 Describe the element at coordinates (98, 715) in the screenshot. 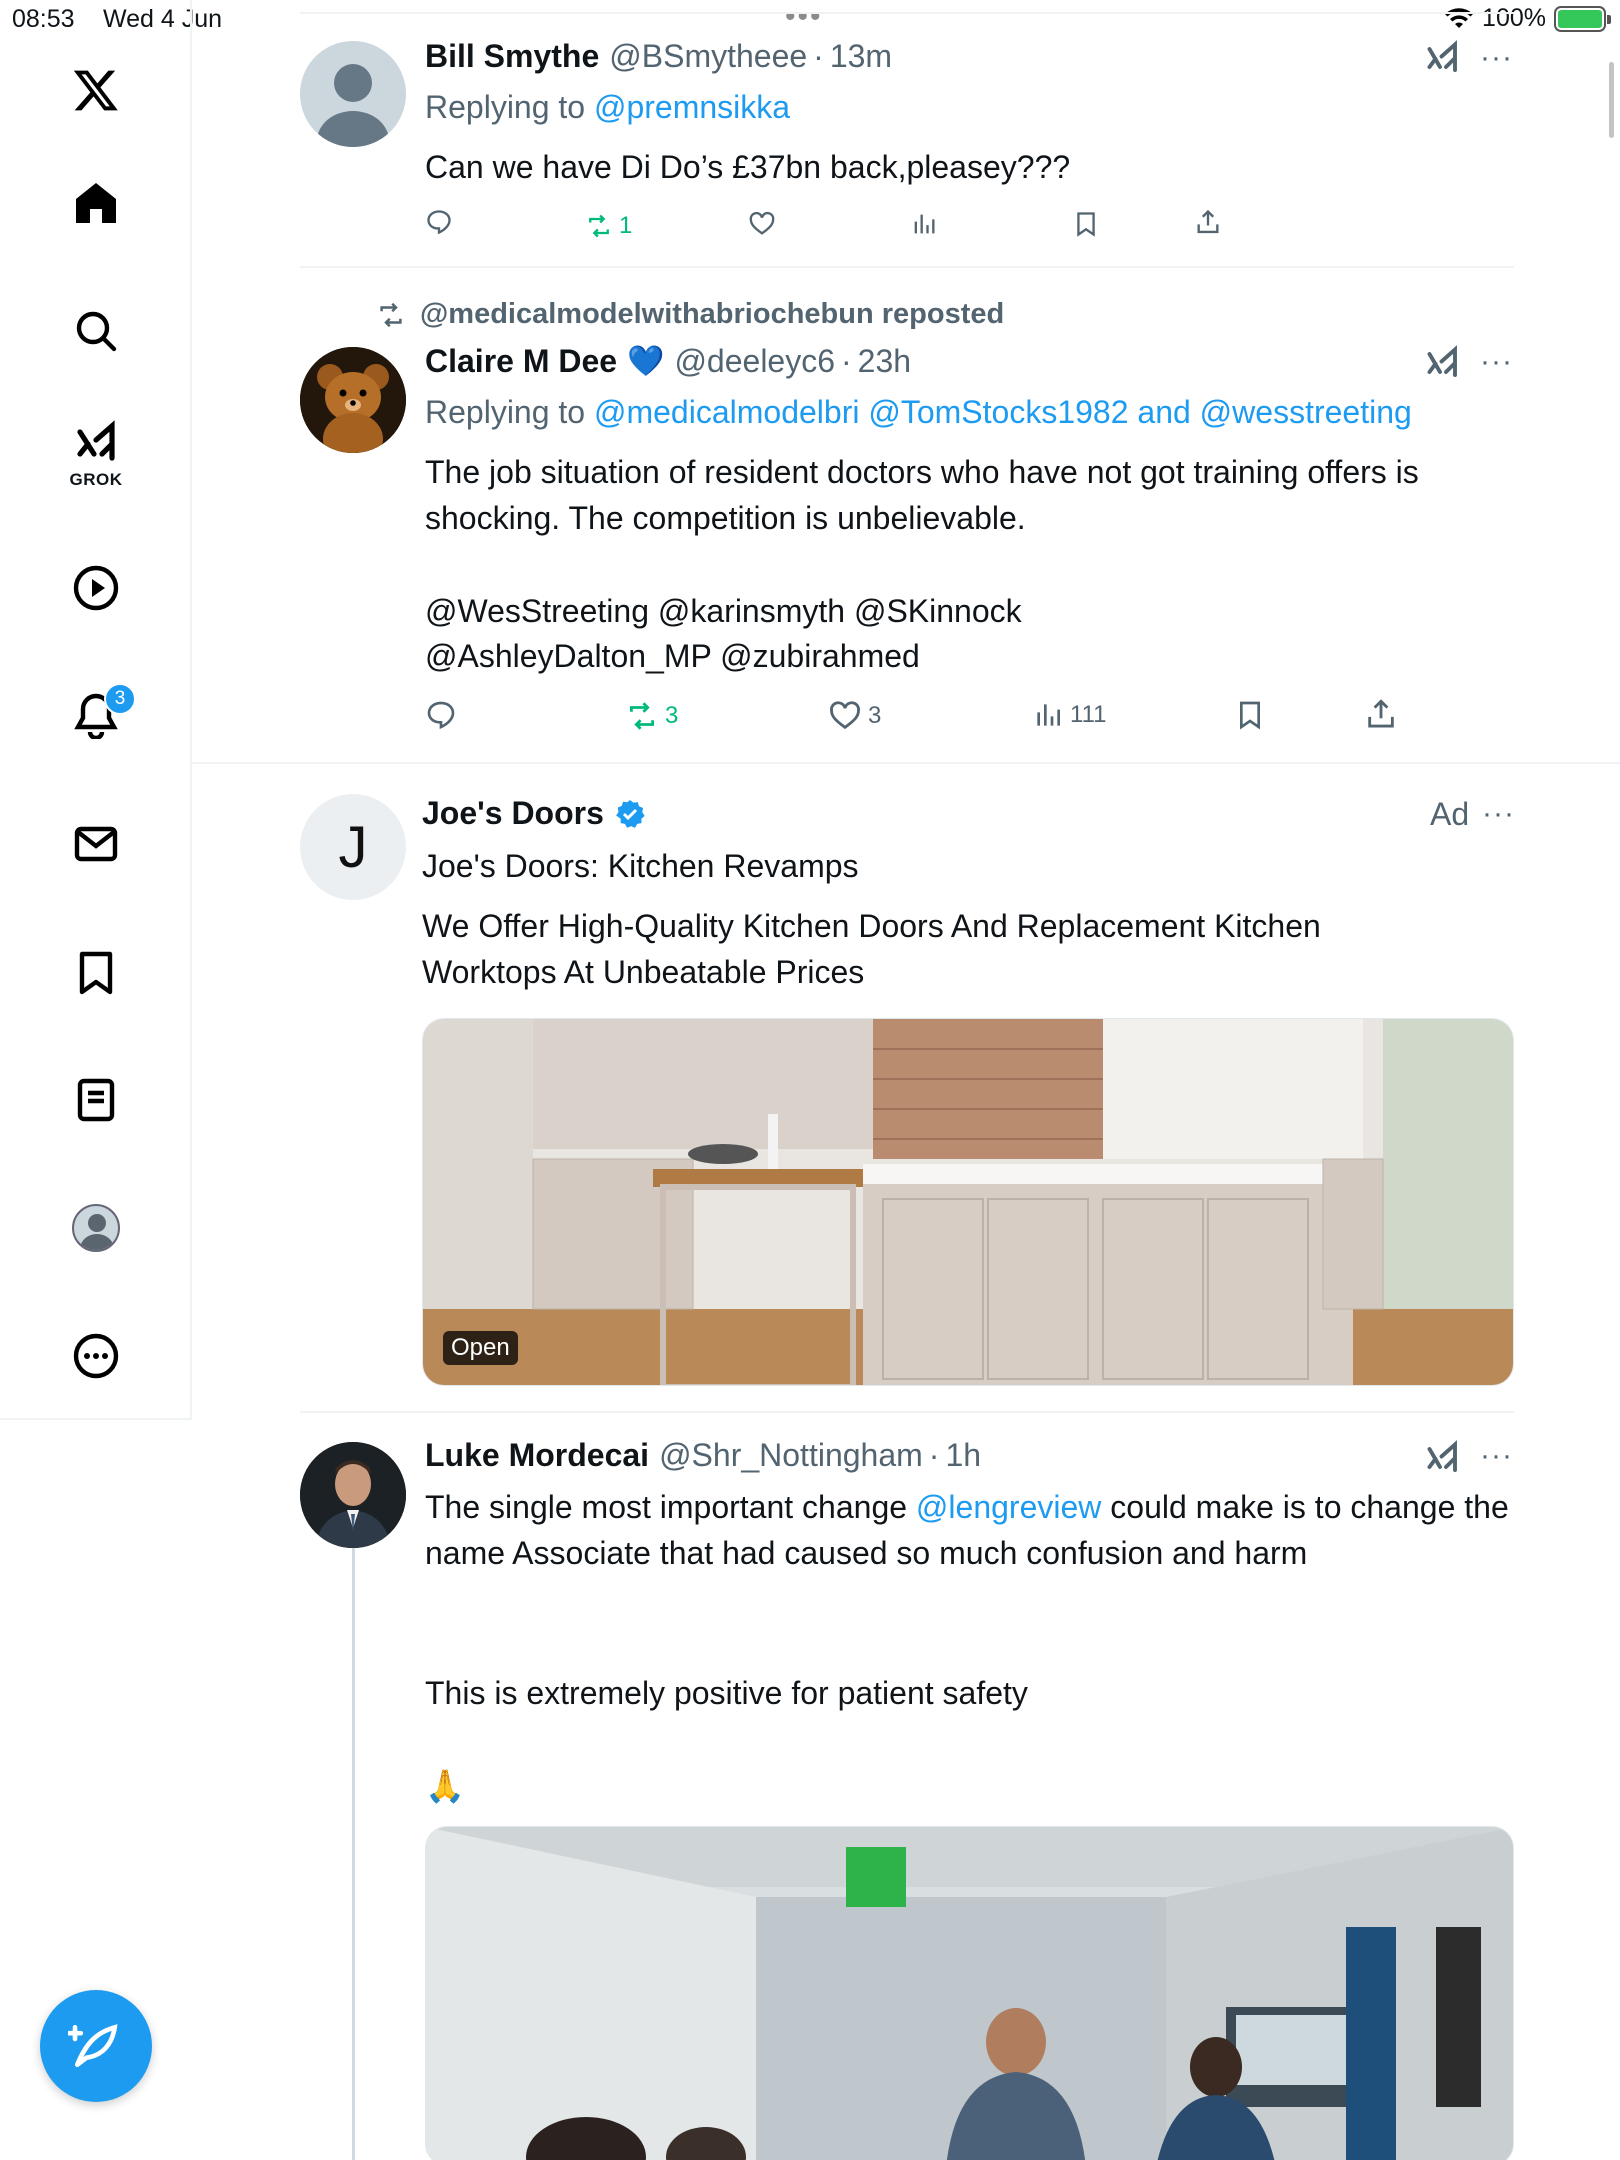

I see `notifications-bell-icon: 3` at that location.